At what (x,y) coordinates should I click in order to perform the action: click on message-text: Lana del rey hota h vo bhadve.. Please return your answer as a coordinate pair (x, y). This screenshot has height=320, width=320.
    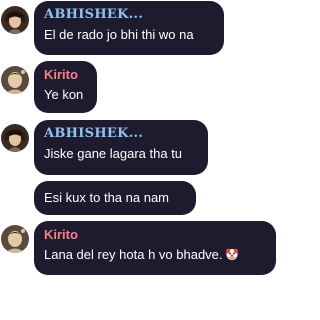
    Looking at the image, I should click on (155, 255).